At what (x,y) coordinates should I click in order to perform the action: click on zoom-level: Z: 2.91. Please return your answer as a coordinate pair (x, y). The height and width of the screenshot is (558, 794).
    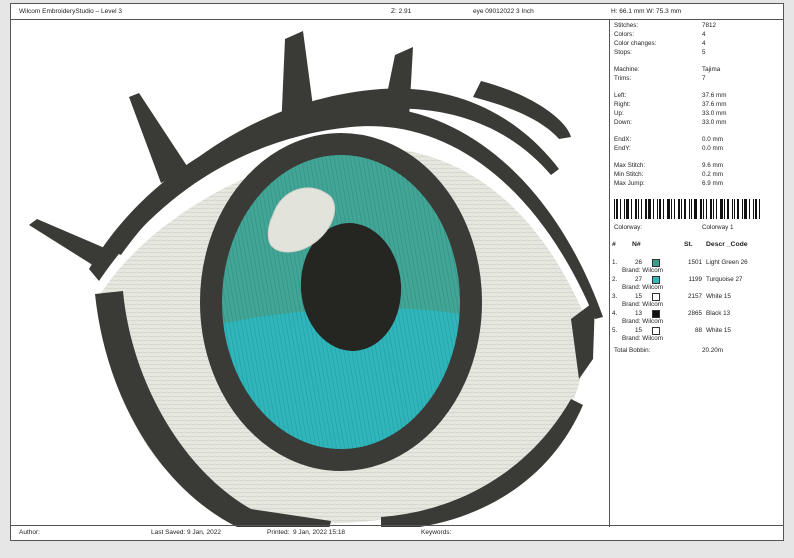
    Looking at the image, I should click on (401, 11).